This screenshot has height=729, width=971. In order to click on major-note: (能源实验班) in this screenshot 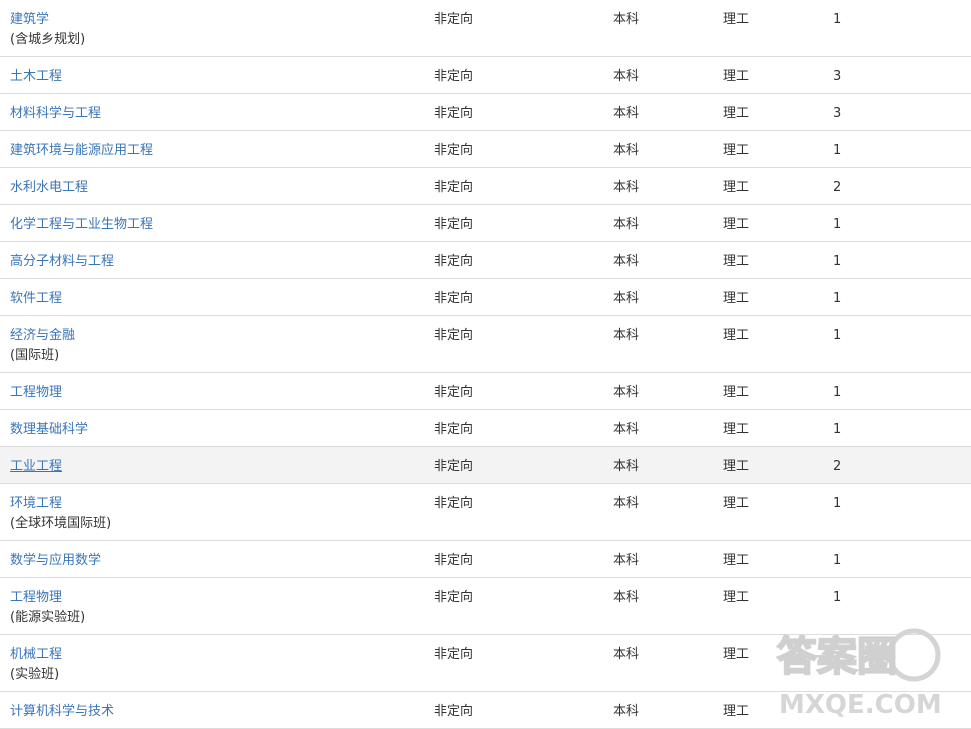, I will do `click(48, 617)`.